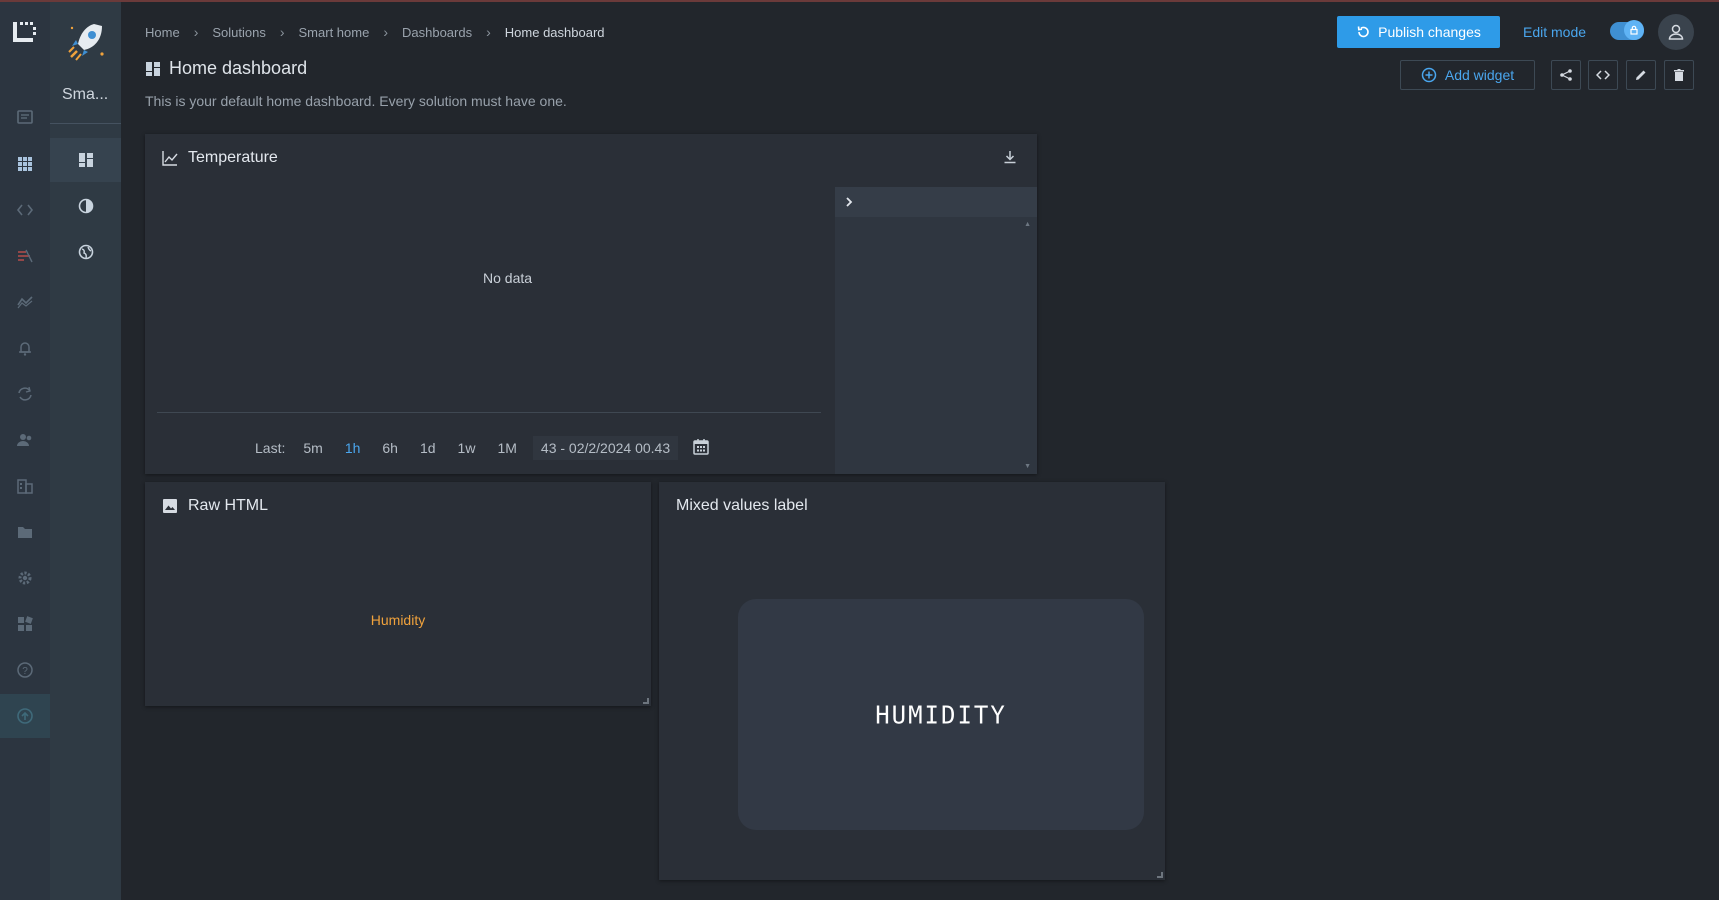 Image resolution: width=1719 pixels, height=900 pixels. I want to click on nav-alerts-bell-icon, so click(25, 348).